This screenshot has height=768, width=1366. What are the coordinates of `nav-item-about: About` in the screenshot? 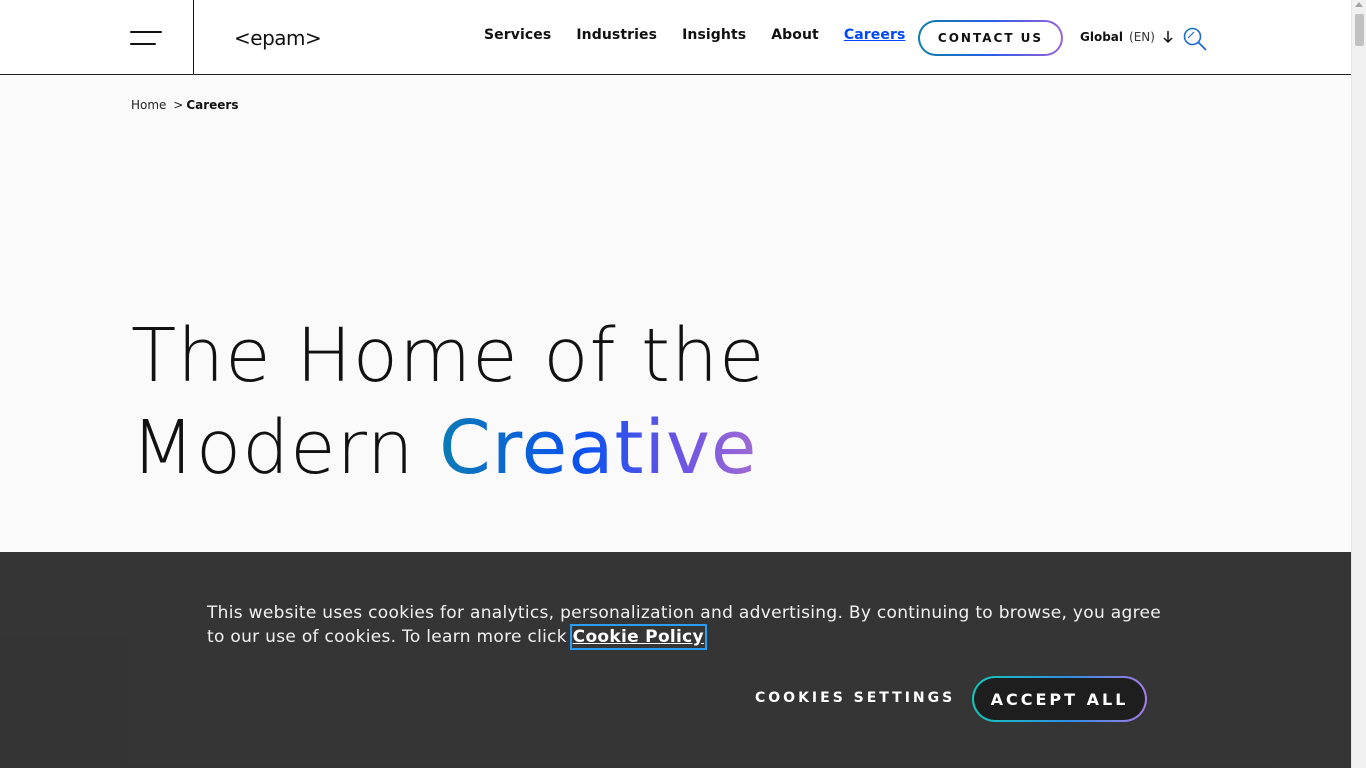 It's located at (795, 35).